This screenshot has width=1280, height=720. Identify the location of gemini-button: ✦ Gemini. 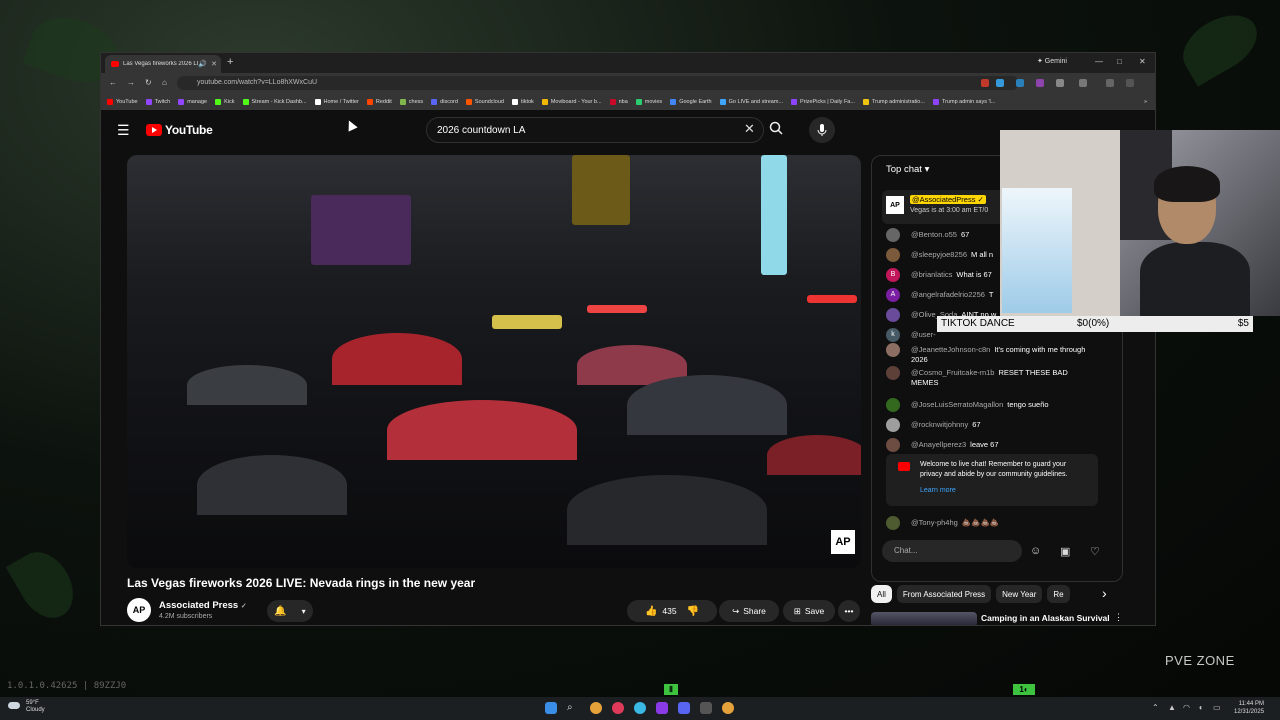
(1052, 61).